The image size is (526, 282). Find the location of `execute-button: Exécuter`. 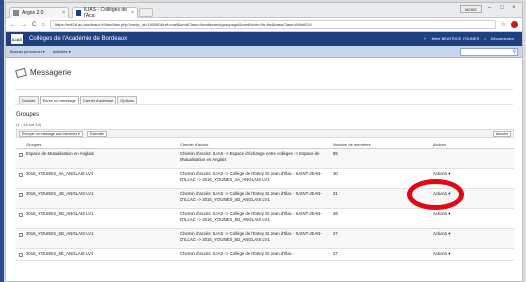

execute-button: Exécuter is located at coordinates (97, 134).